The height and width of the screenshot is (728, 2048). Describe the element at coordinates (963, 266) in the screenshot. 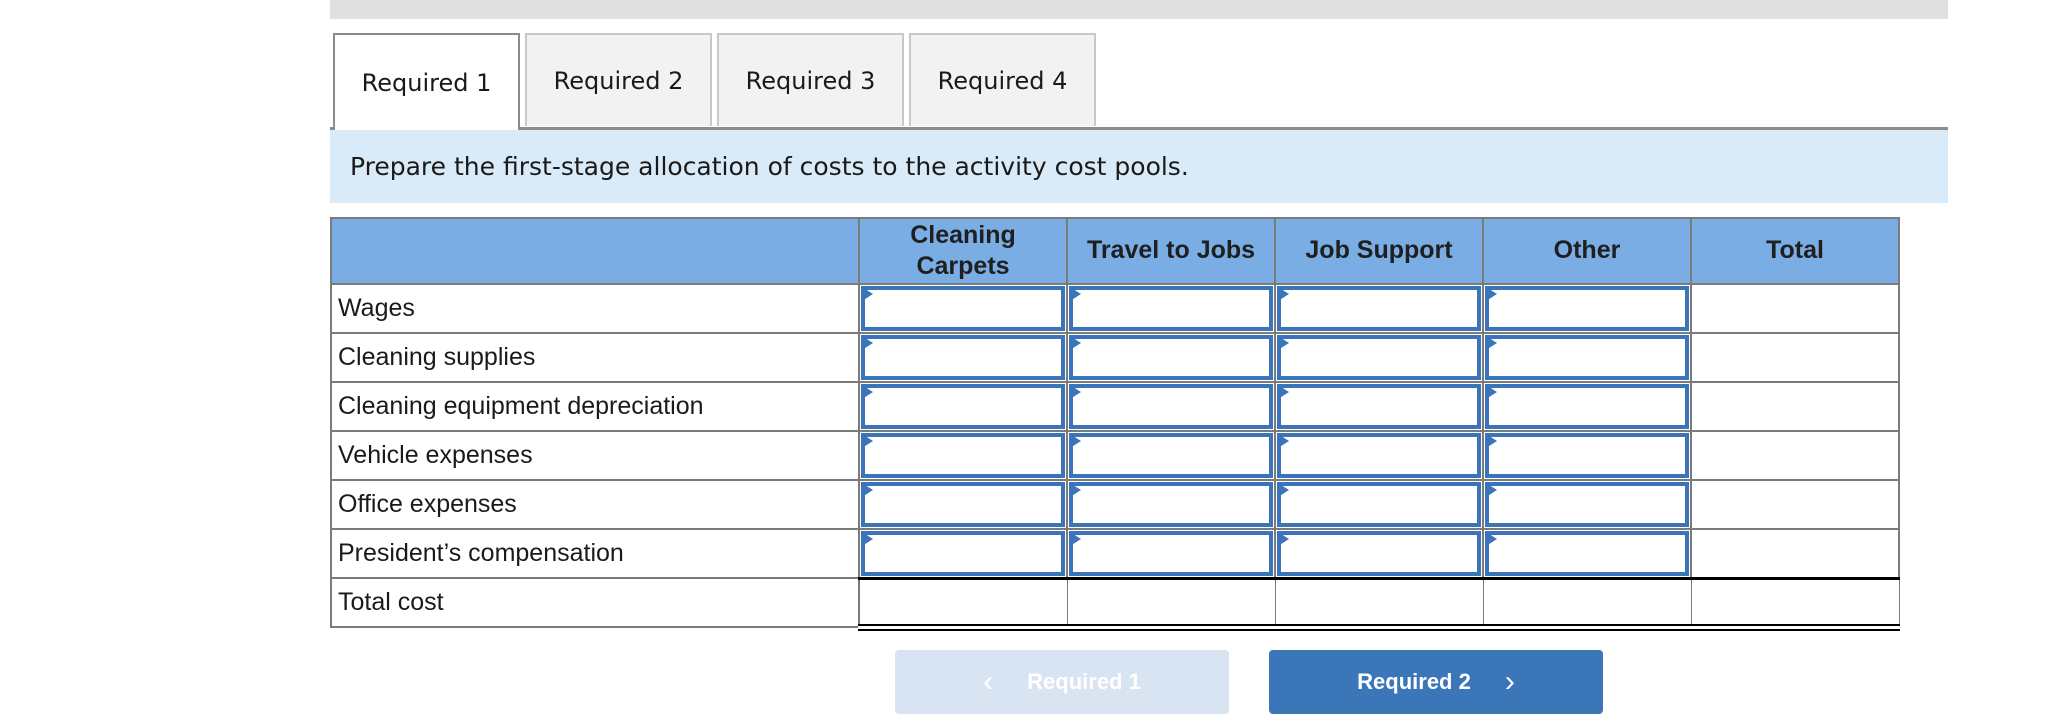

I see `header-cleaning-carpets-line2: Carpets` at that location.